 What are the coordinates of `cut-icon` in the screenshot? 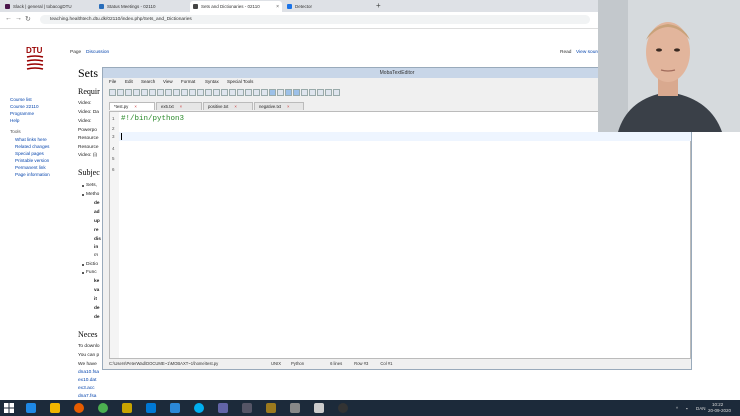 It's located at (160, 92).